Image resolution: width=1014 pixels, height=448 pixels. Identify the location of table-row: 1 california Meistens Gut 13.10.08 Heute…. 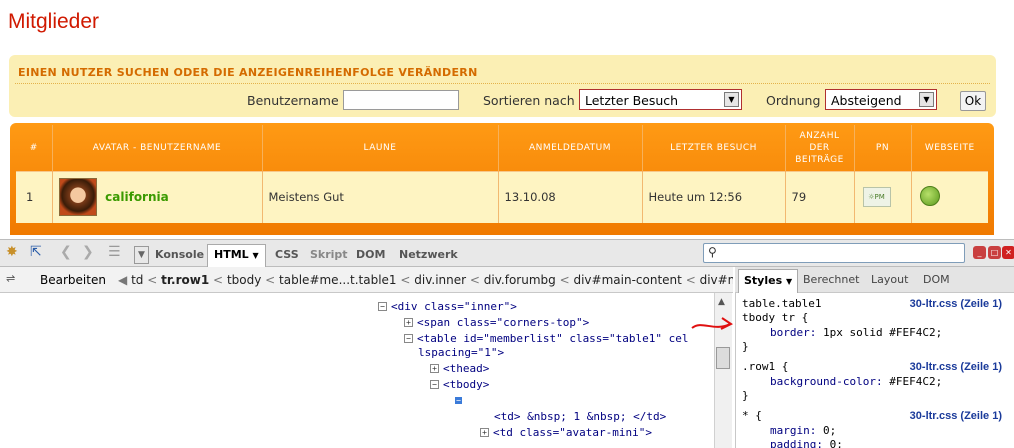
(502, 196).